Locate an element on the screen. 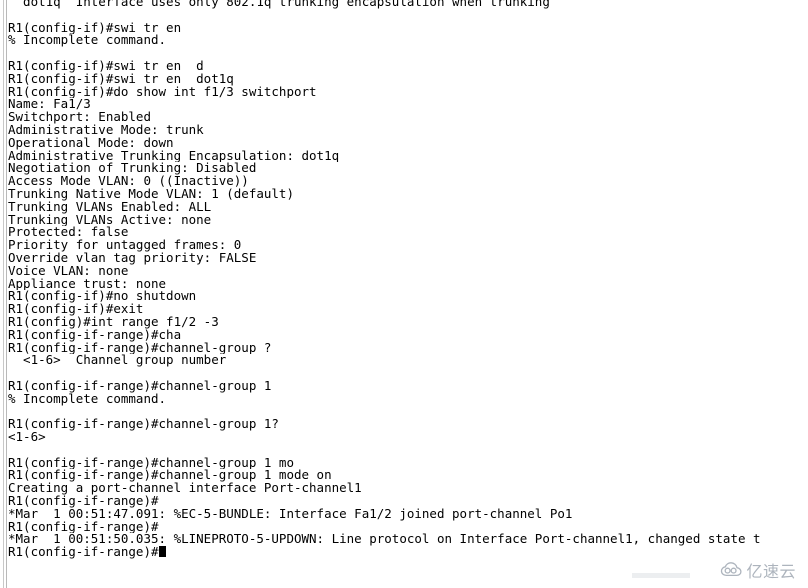 The height and width of the screenshot is (588, 808). terminal-line: Appliance trust: none is located at coordinates (87, 284).